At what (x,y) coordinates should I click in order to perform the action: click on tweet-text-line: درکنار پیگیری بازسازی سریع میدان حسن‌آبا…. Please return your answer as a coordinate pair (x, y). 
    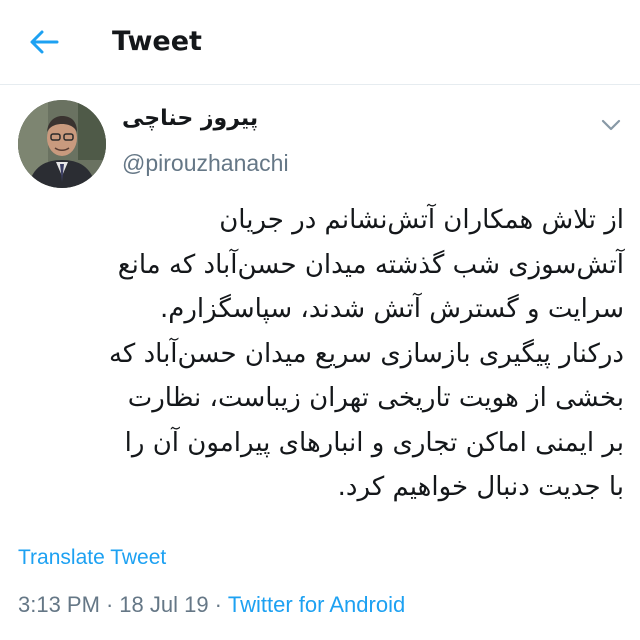
    Looking at the image, I should click on (366, 353).